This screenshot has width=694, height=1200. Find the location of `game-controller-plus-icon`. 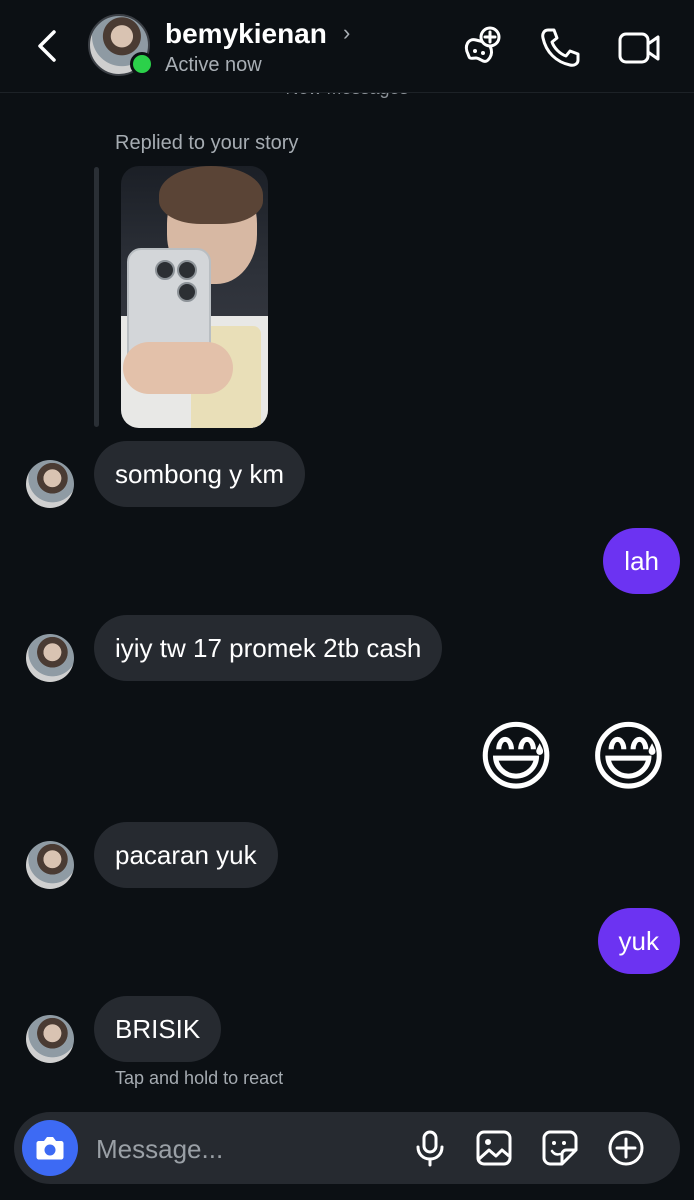

game-controller-plus-icon is located at coordinates (482, 48).